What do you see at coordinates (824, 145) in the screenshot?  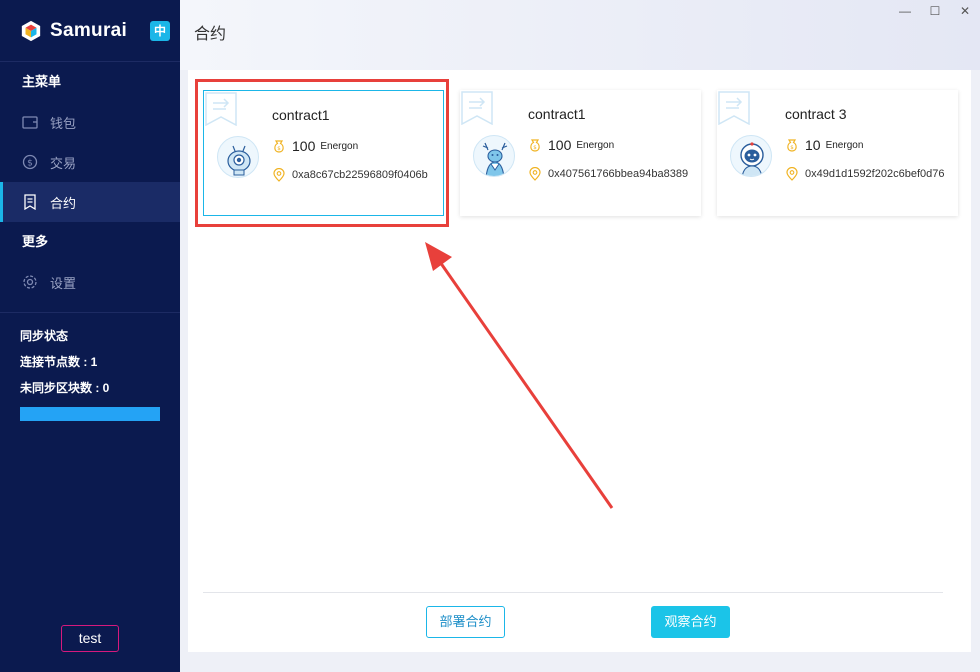 I see `contract-balance: $ 10 Energon` at bounding box center [824, 145].